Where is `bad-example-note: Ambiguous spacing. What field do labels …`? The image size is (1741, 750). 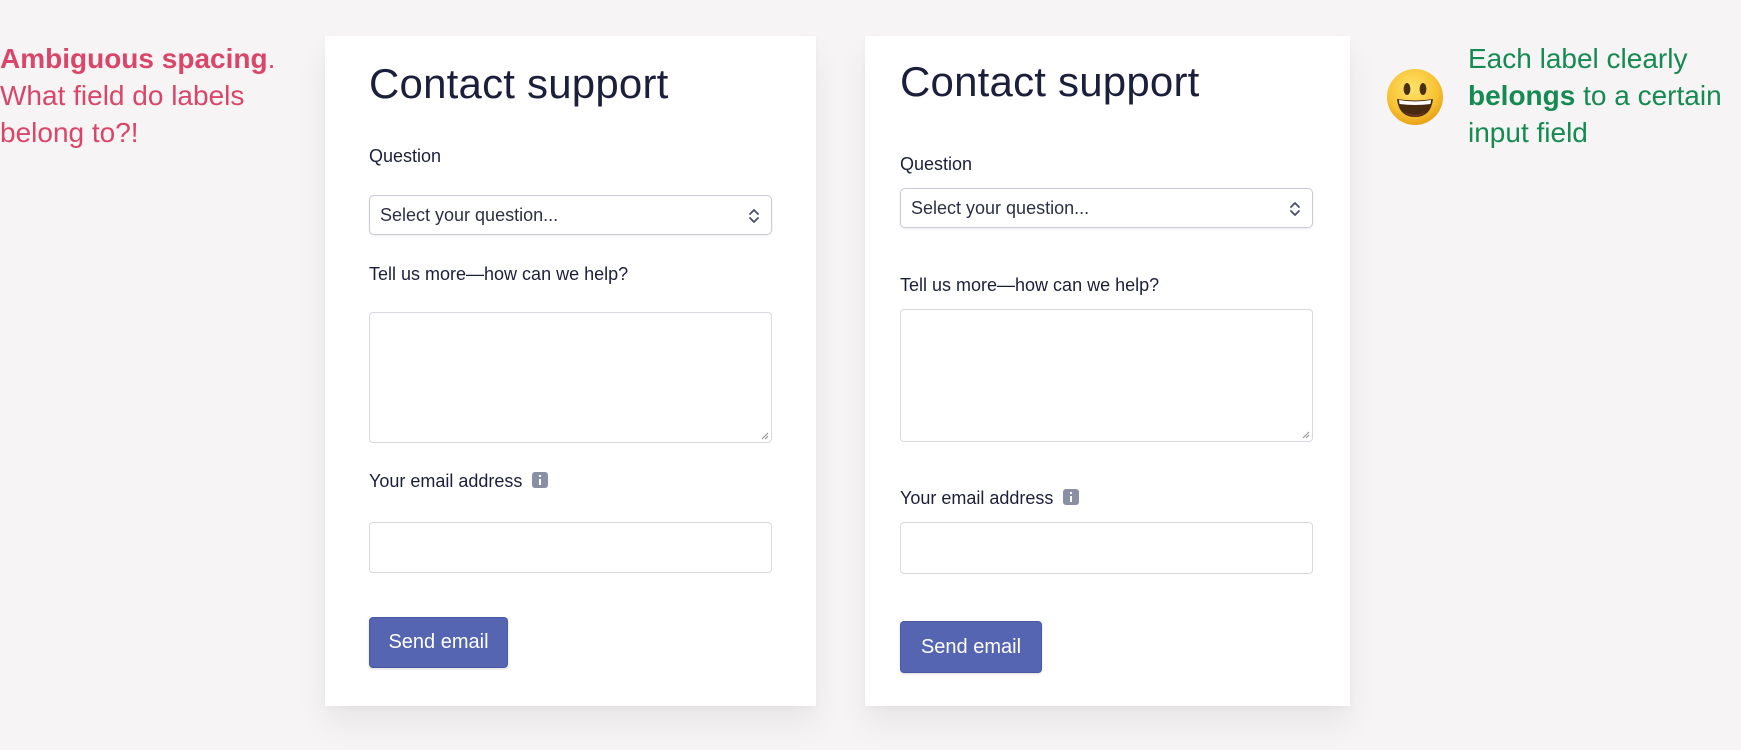
bad-example-note: Ambiguous spacing. What field do labels … is located at coordinates (150, 95).